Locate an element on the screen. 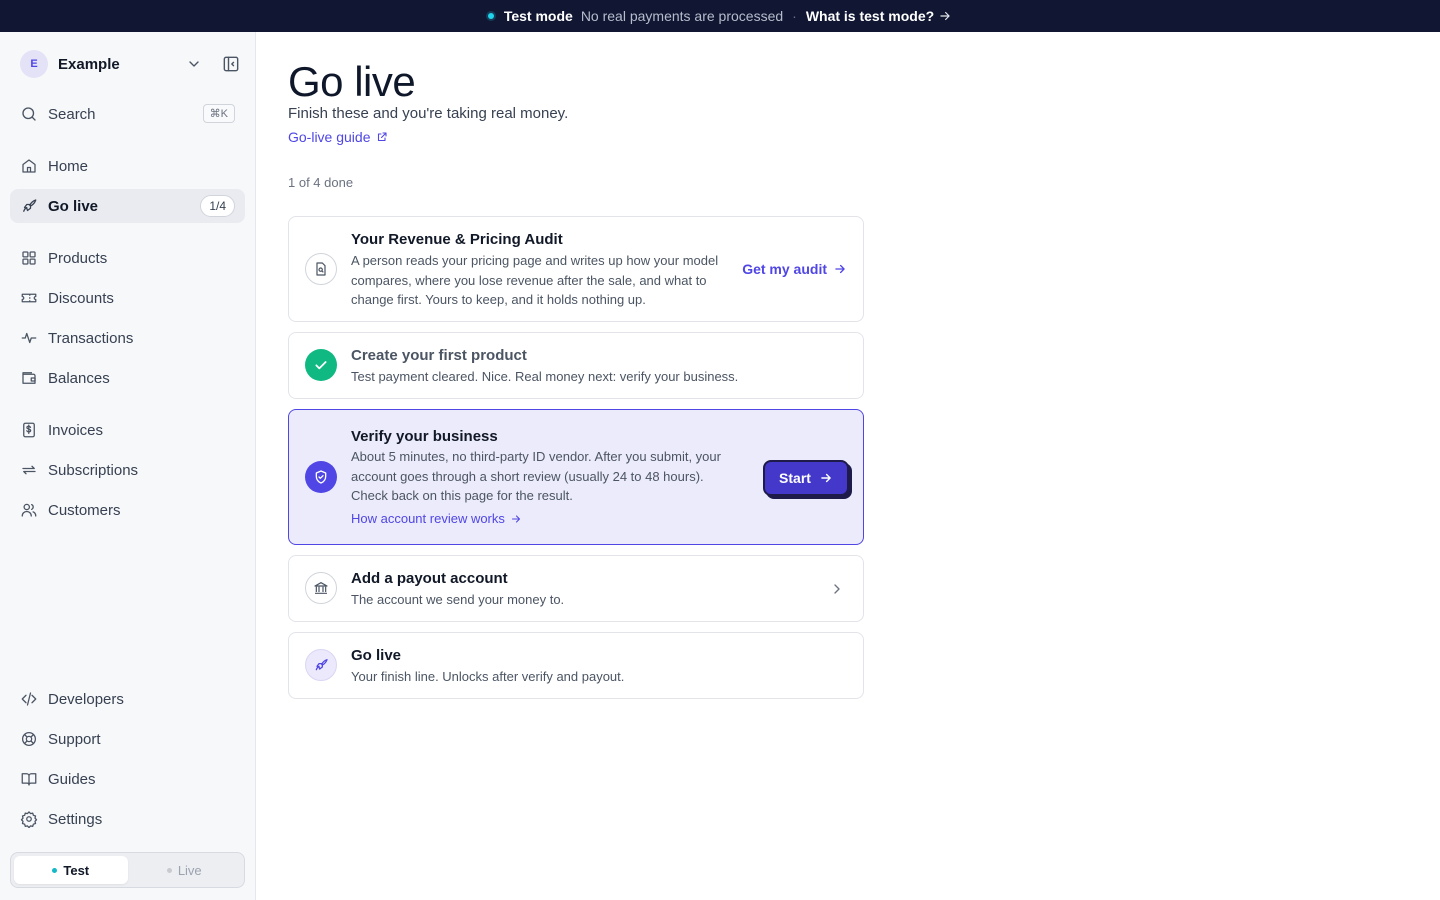 The image size is (1440, 900). get-audit-button: Get my audit is located at coordinates (794, 269).